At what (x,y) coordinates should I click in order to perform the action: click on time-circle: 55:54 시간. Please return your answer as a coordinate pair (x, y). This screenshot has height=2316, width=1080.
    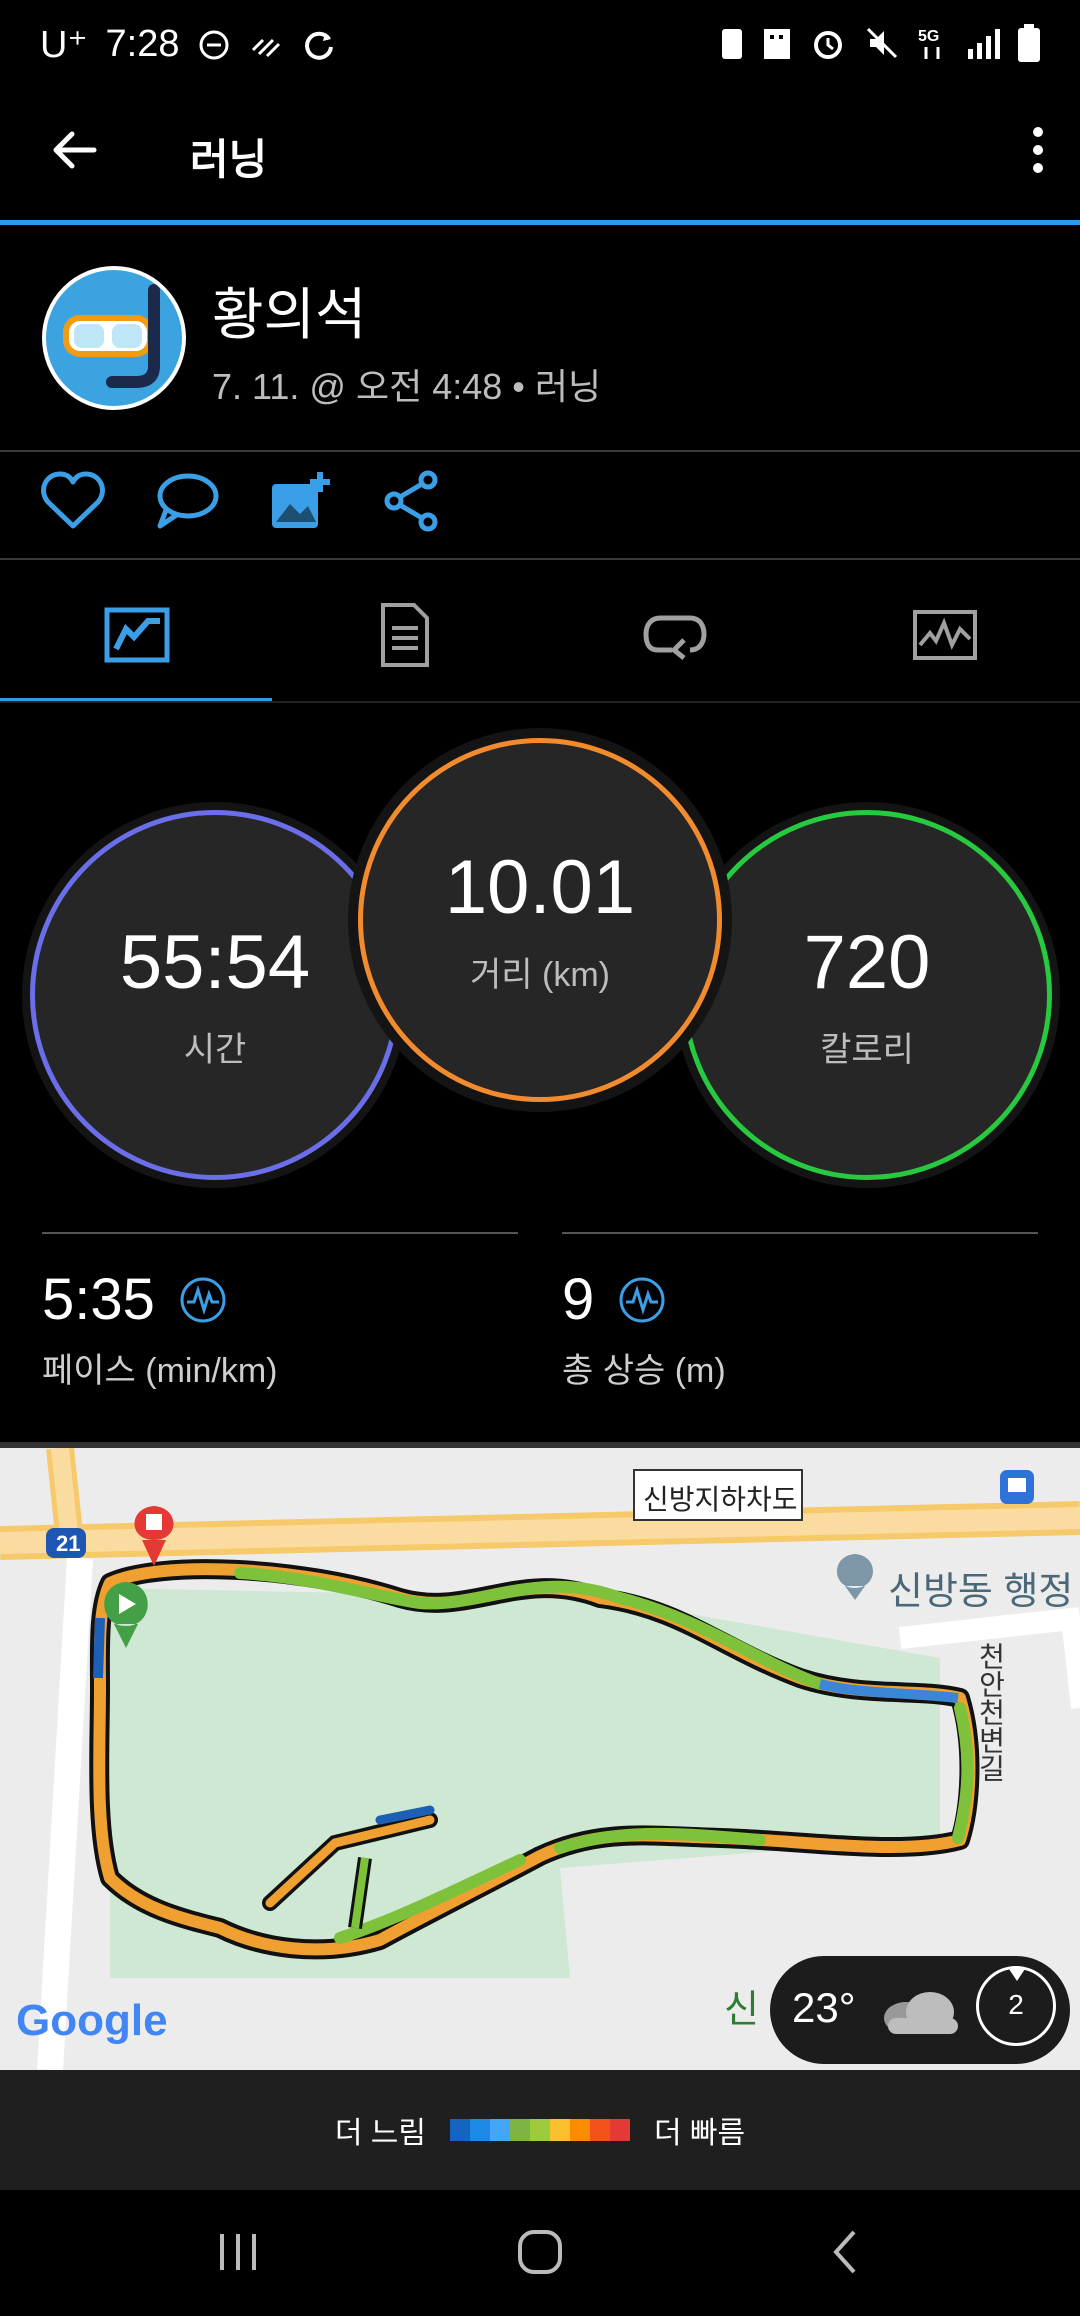
    Looking at the image, I should click on (215, 995).